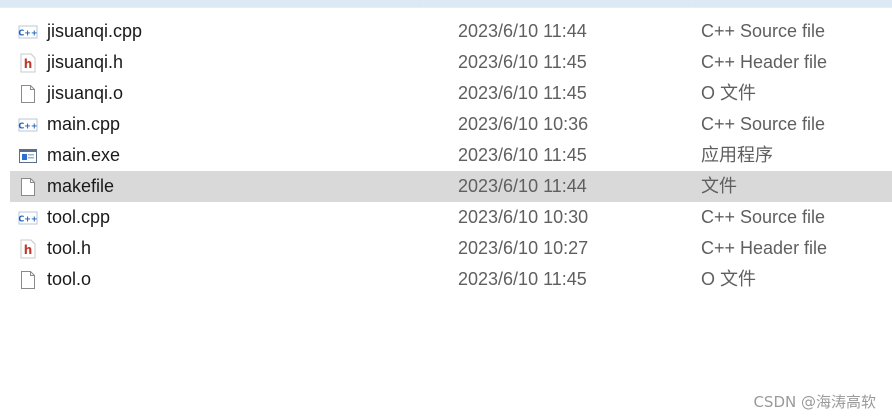 The image size is (892, 420). I want to click on file-modified-date: 2023/6/10 10:27, so click(523, 248).